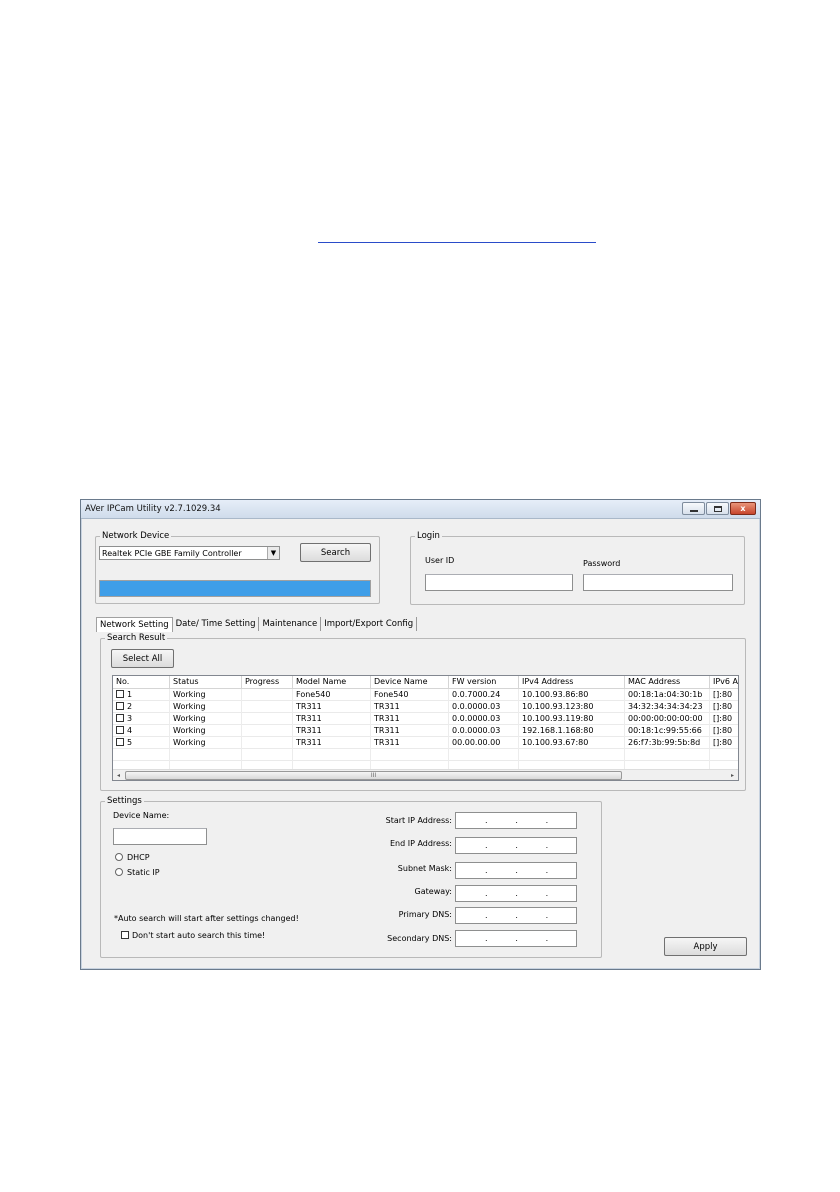 Image resolution: width=840 pixels, height=1192 pixels. What do you see at coordinates (440, 560) in the screenshot?
I see `user-id-label: User ID` at bounding box center [440, 560].